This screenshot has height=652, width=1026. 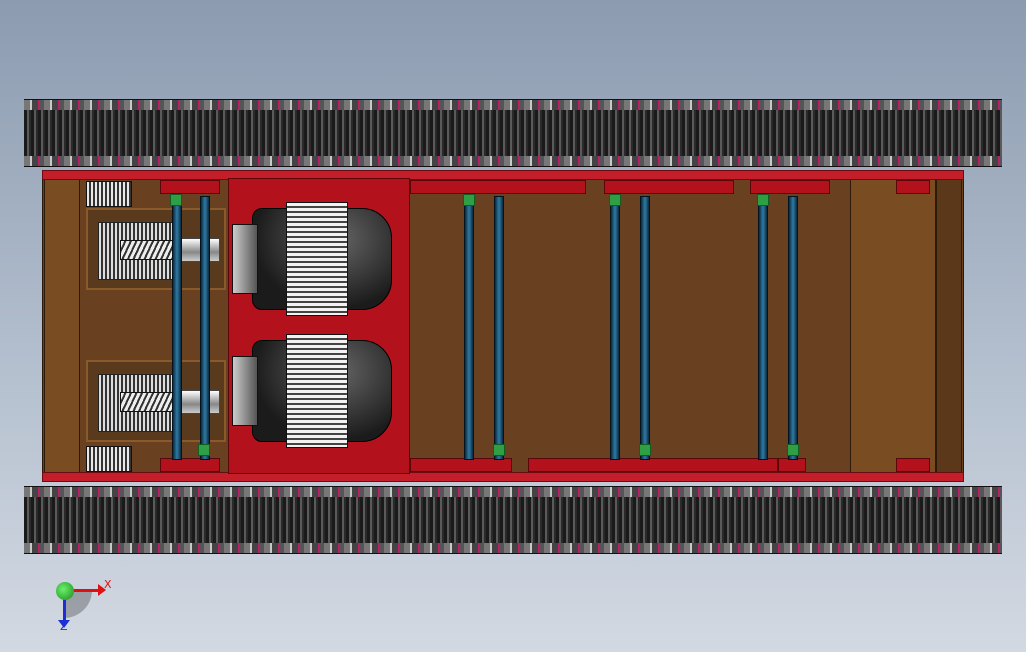 I want to click on upper-track-links-bottom, so click(x=513, y=161).